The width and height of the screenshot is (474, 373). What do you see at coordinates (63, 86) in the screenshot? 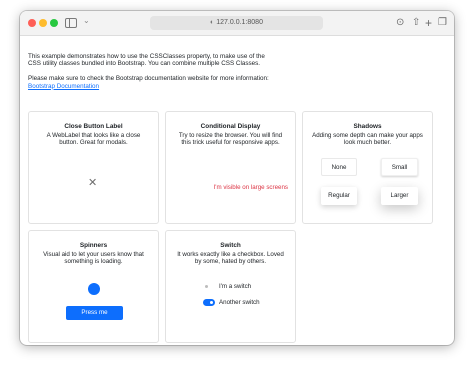
I see `bootstrap-docs-link: Bootstrap Documentation` at bounding box center [63, 86].